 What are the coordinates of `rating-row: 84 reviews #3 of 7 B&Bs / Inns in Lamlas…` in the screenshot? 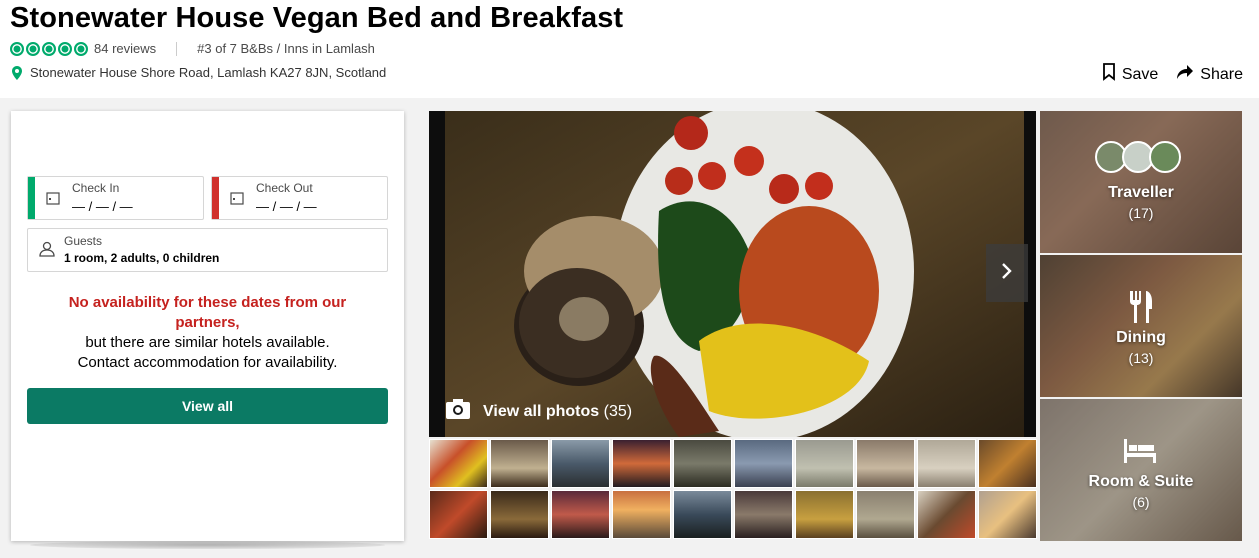 It's located at (192, 48).